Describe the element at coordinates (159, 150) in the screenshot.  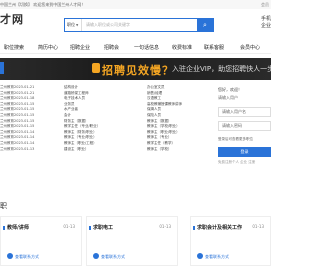
I see `list-job: 教师主（学校）` at that location.